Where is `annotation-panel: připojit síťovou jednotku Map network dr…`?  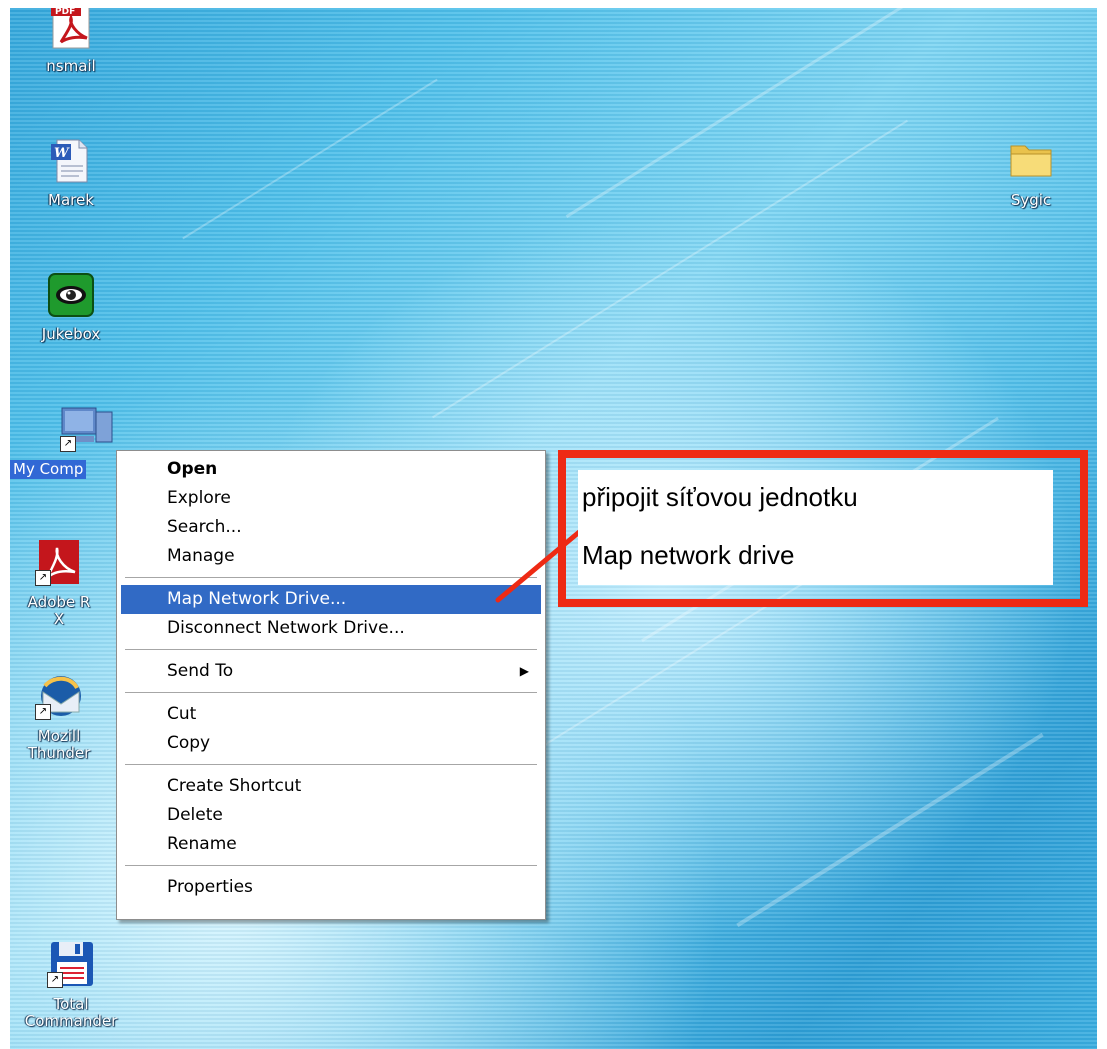
annotation-panel: připojit síťovou jednotku Map network dr… is located at coordinates (815, 527).